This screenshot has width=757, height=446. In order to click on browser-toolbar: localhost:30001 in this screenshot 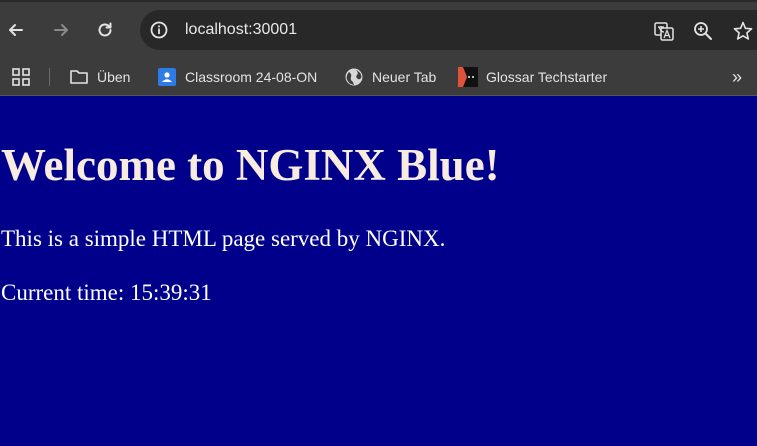, I will do `click(378, 30)`.